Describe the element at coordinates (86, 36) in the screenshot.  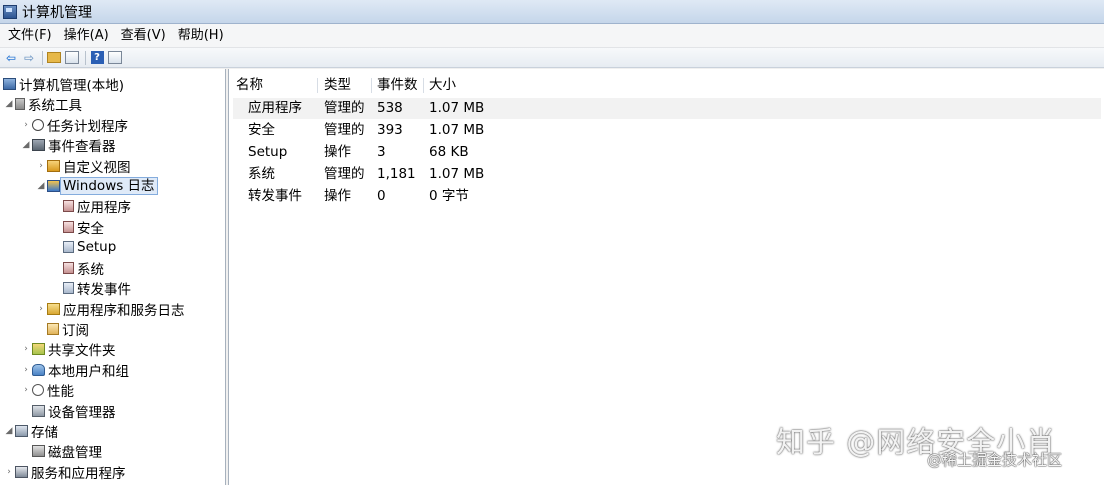
I see `menu-action: 操作(A)` at that location.